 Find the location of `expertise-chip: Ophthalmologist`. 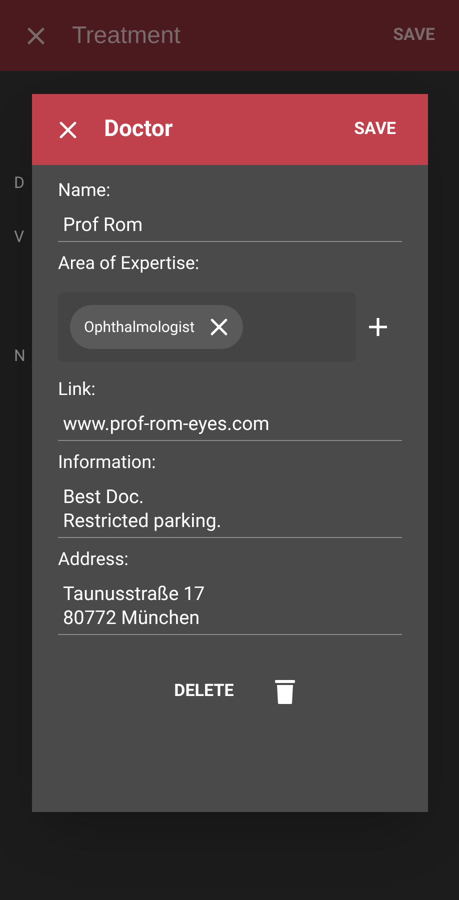

expertise-chip: Ophthalmologist is located at coordinates (156, 327).